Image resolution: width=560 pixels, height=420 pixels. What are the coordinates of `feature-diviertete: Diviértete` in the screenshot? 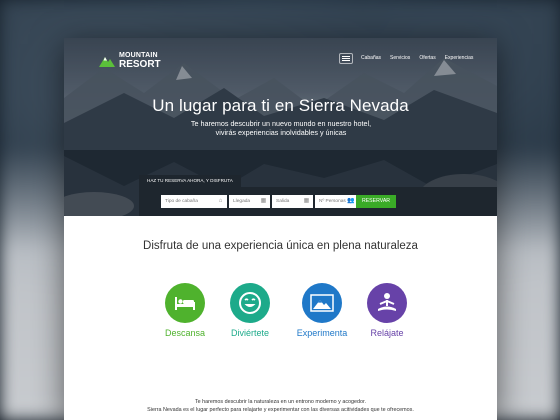 It's located at (250, 310).